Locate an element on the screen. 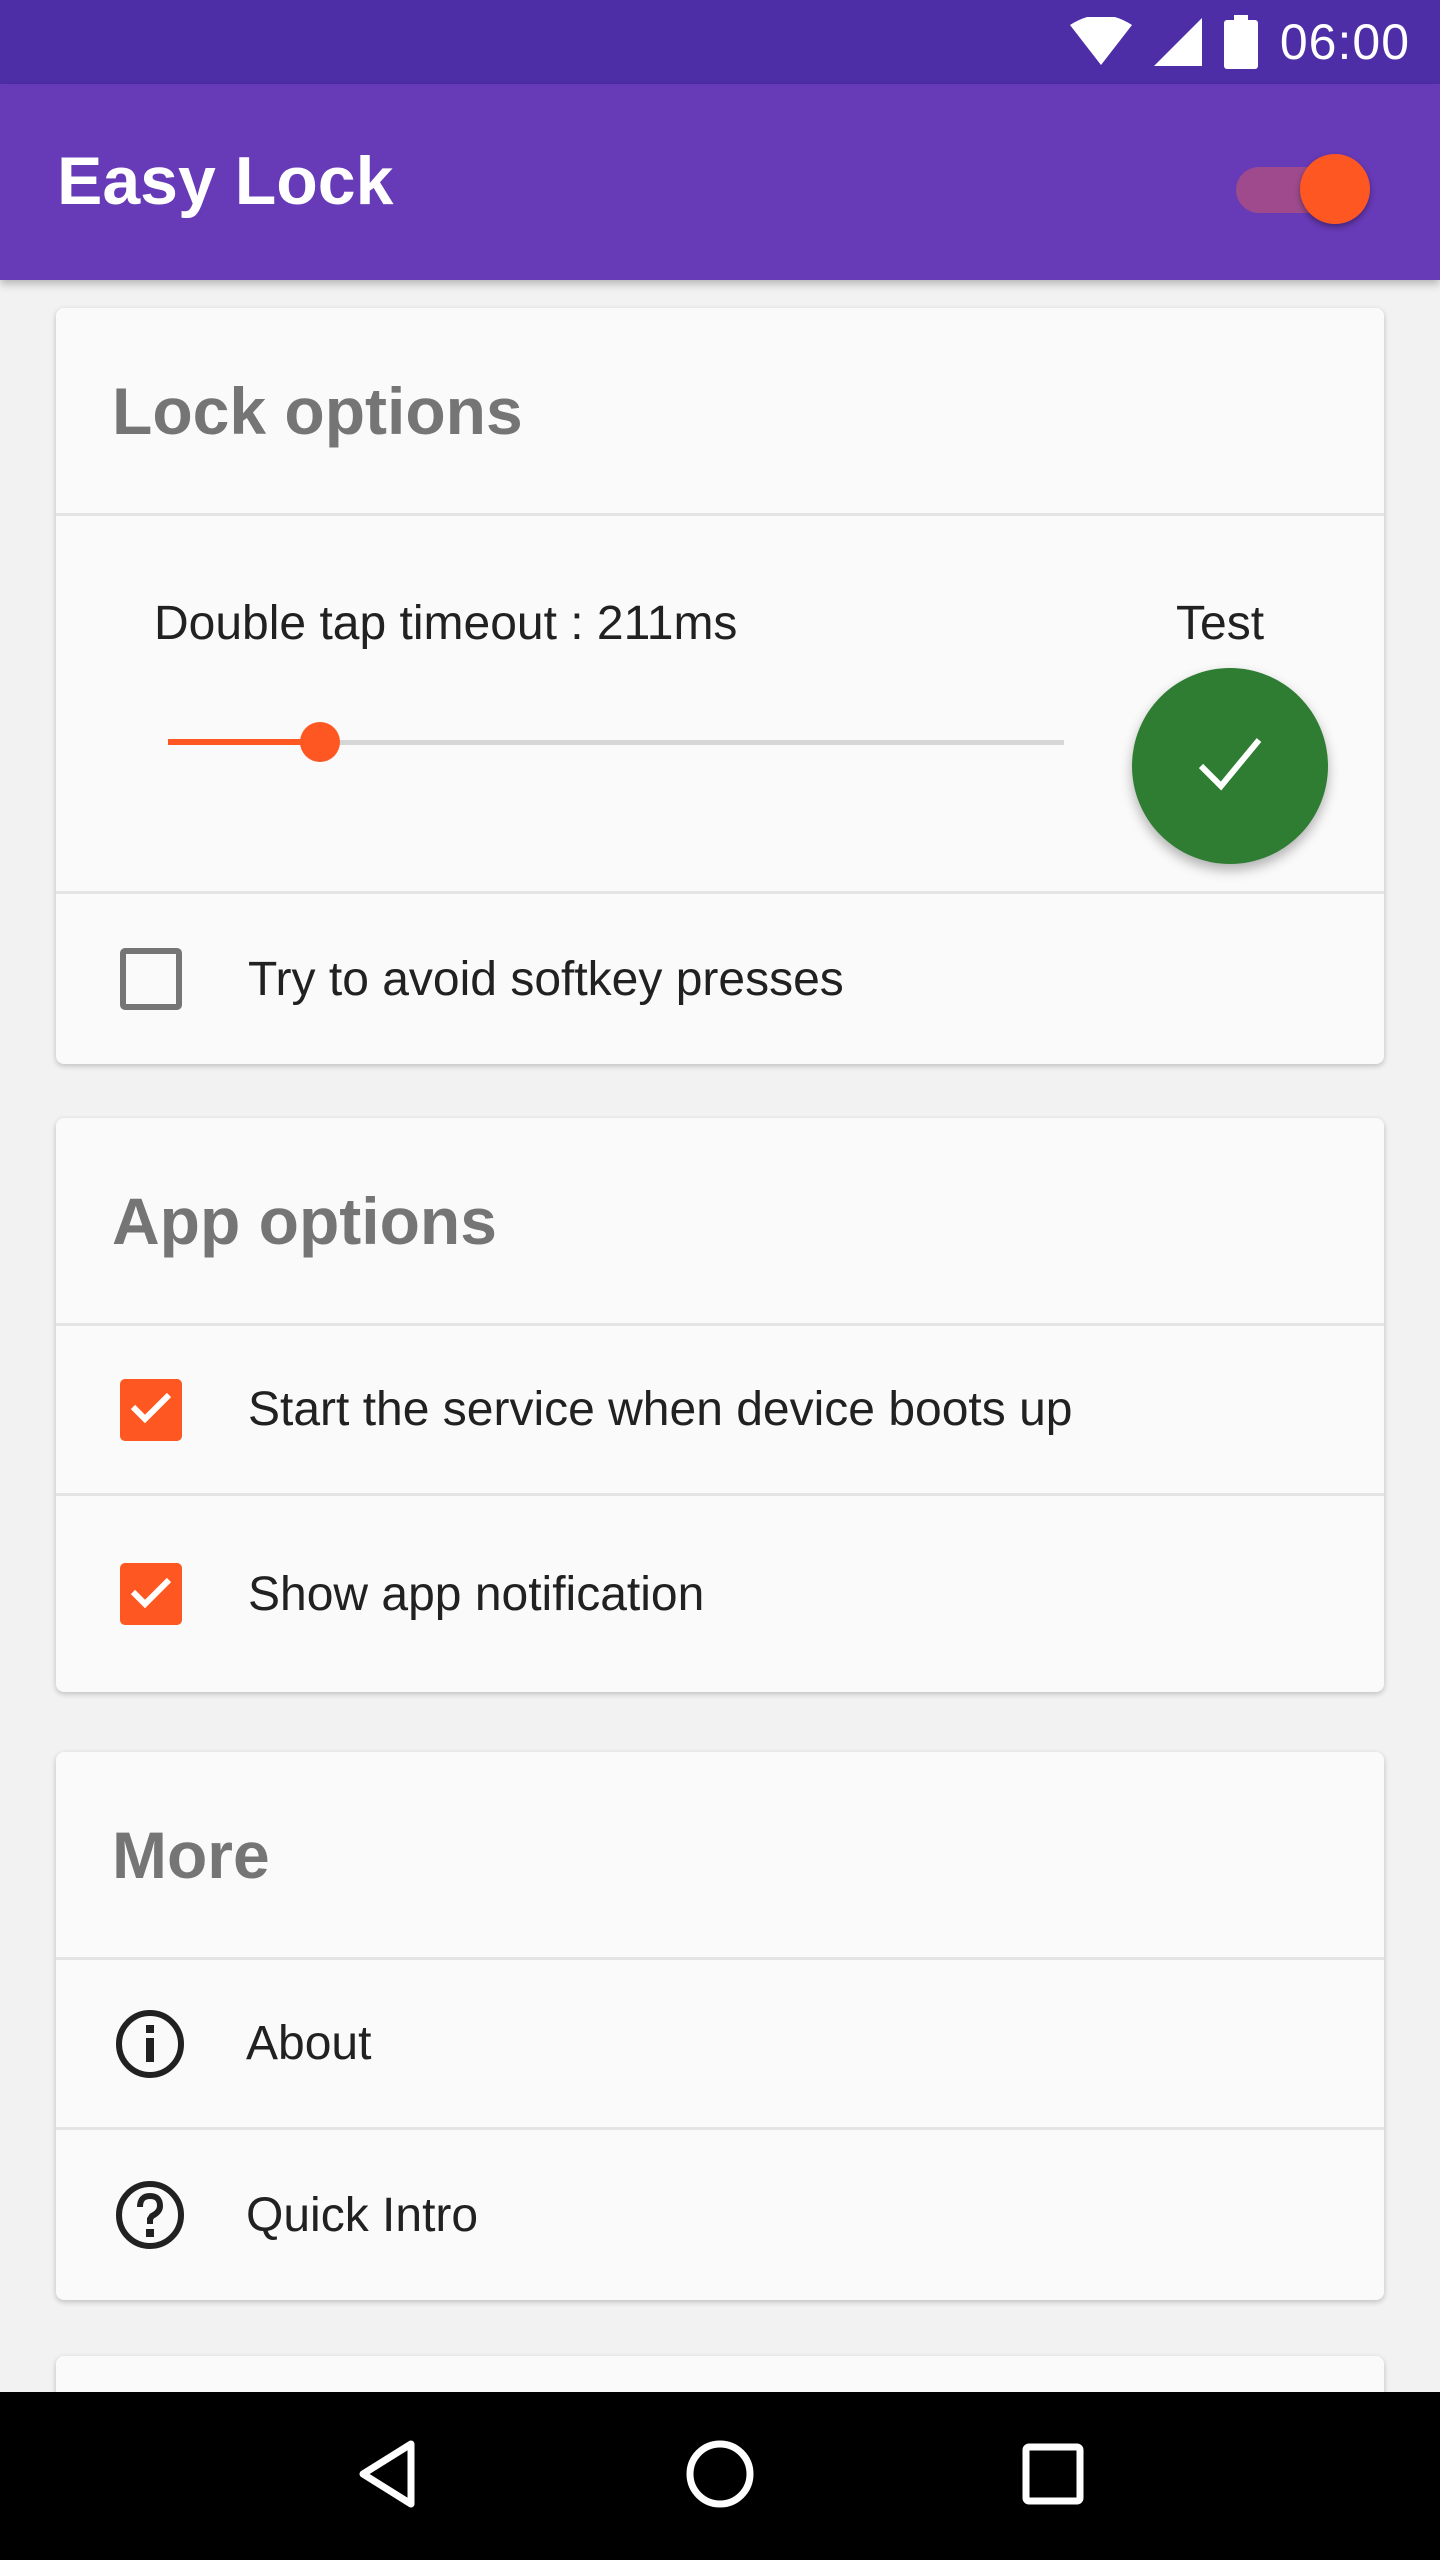  start-on-boot-checkbox is located at coordinates (151, 1409).